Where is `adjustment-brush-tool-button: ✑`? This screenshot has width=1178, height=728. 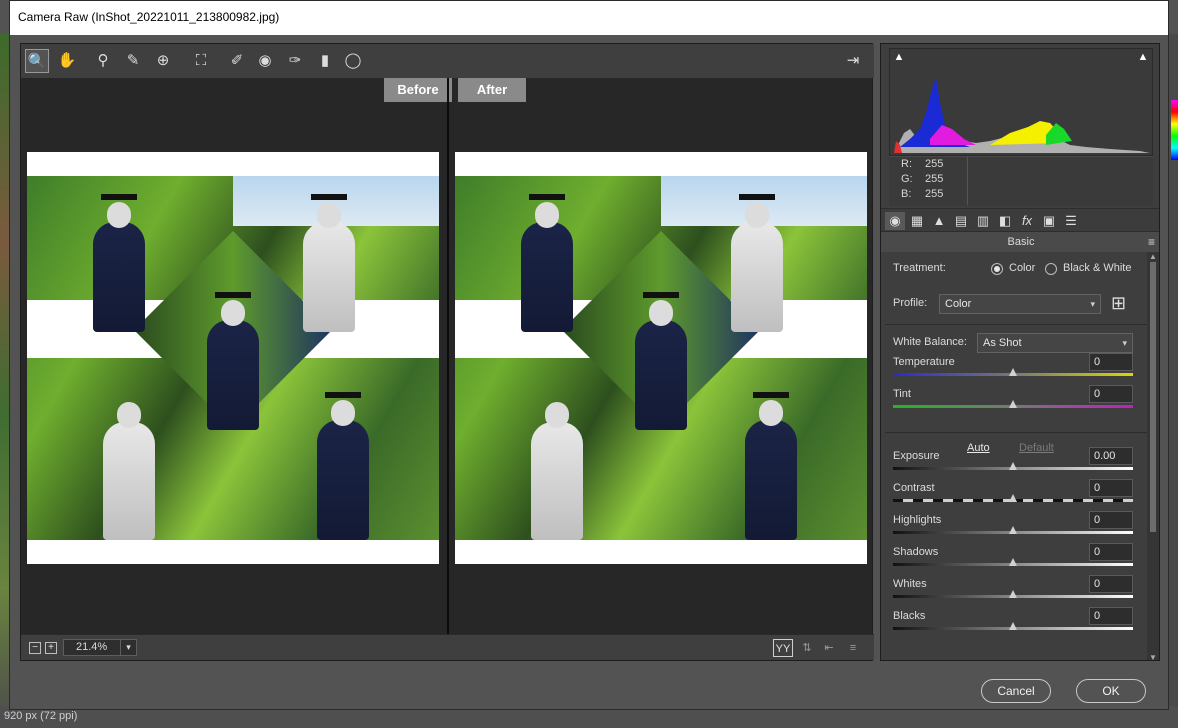 adjustment-brush-tool-button: ✑ is located at coordinates (295, 61).